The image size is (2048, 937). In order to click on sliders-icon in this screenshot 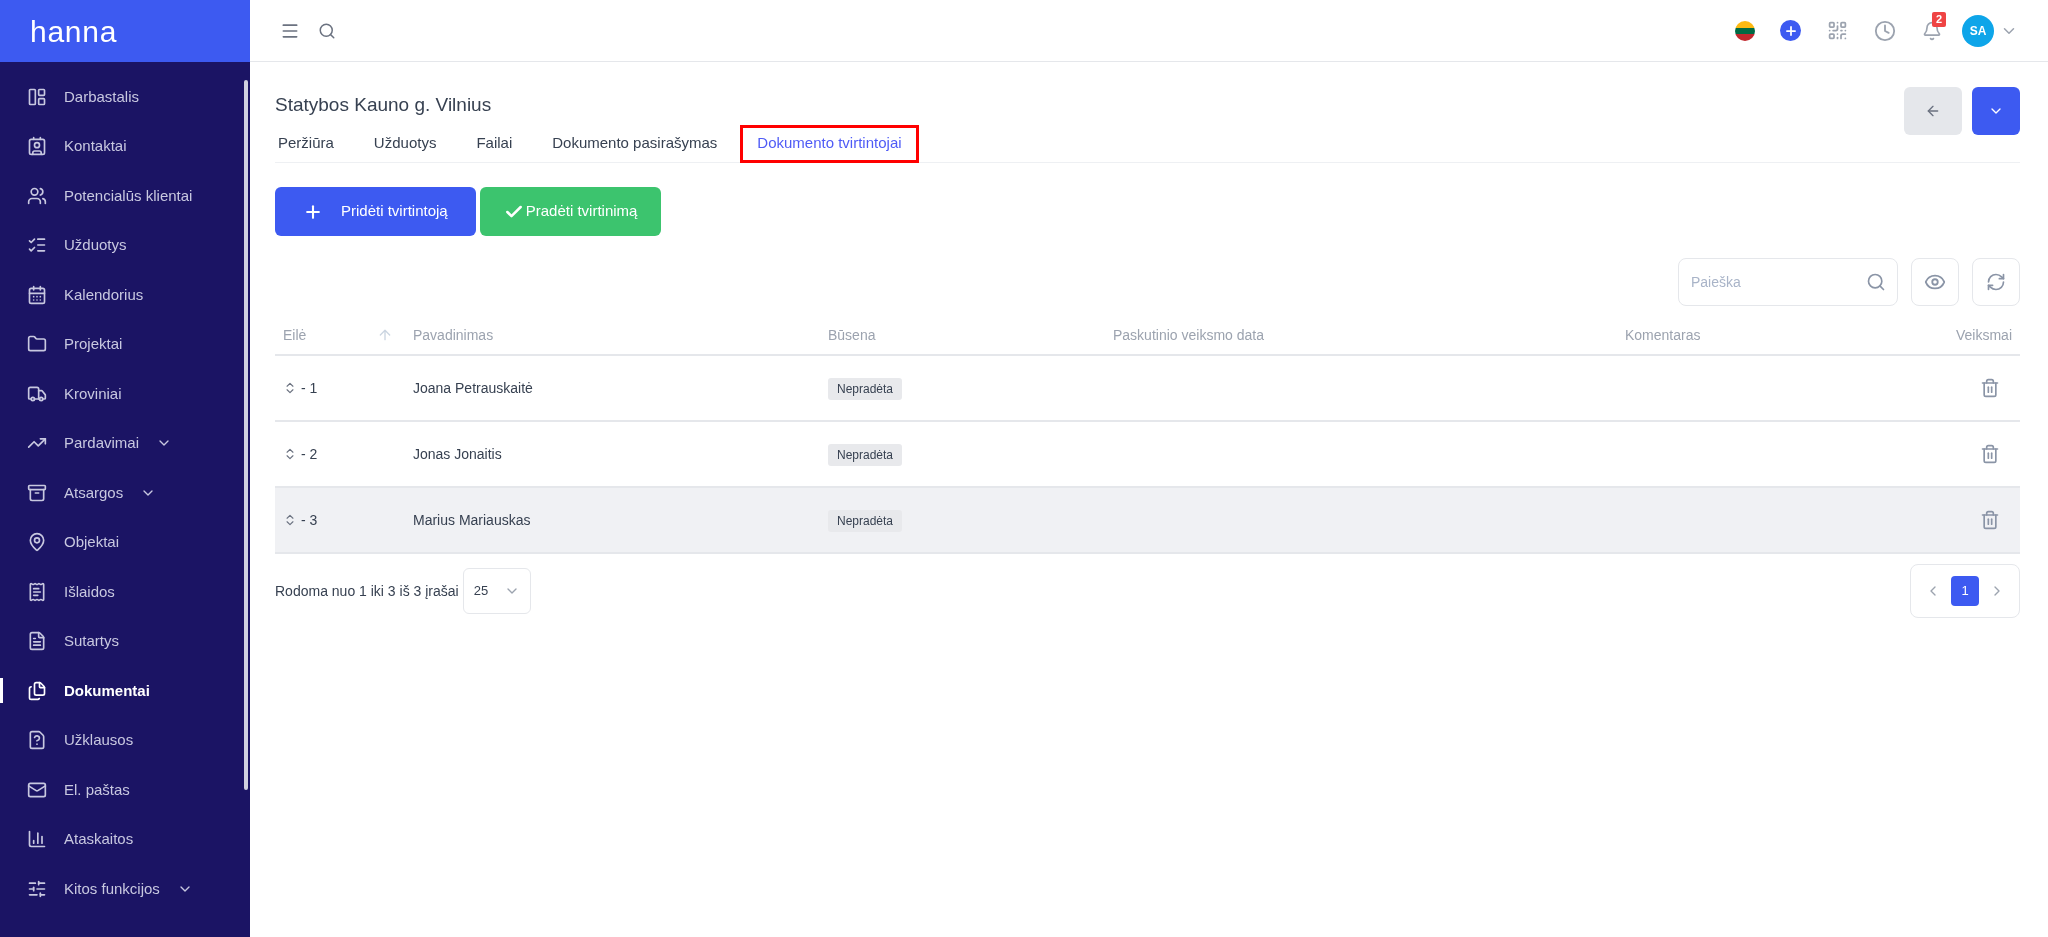, I will do `click(37, 888)`.